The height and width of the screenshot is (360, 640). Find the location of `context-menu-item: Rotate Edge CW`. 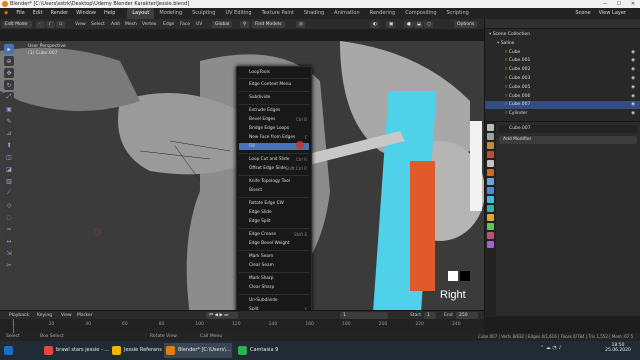

context-menu-item: Rotate Edge CW is located at coordinates (266, 203).